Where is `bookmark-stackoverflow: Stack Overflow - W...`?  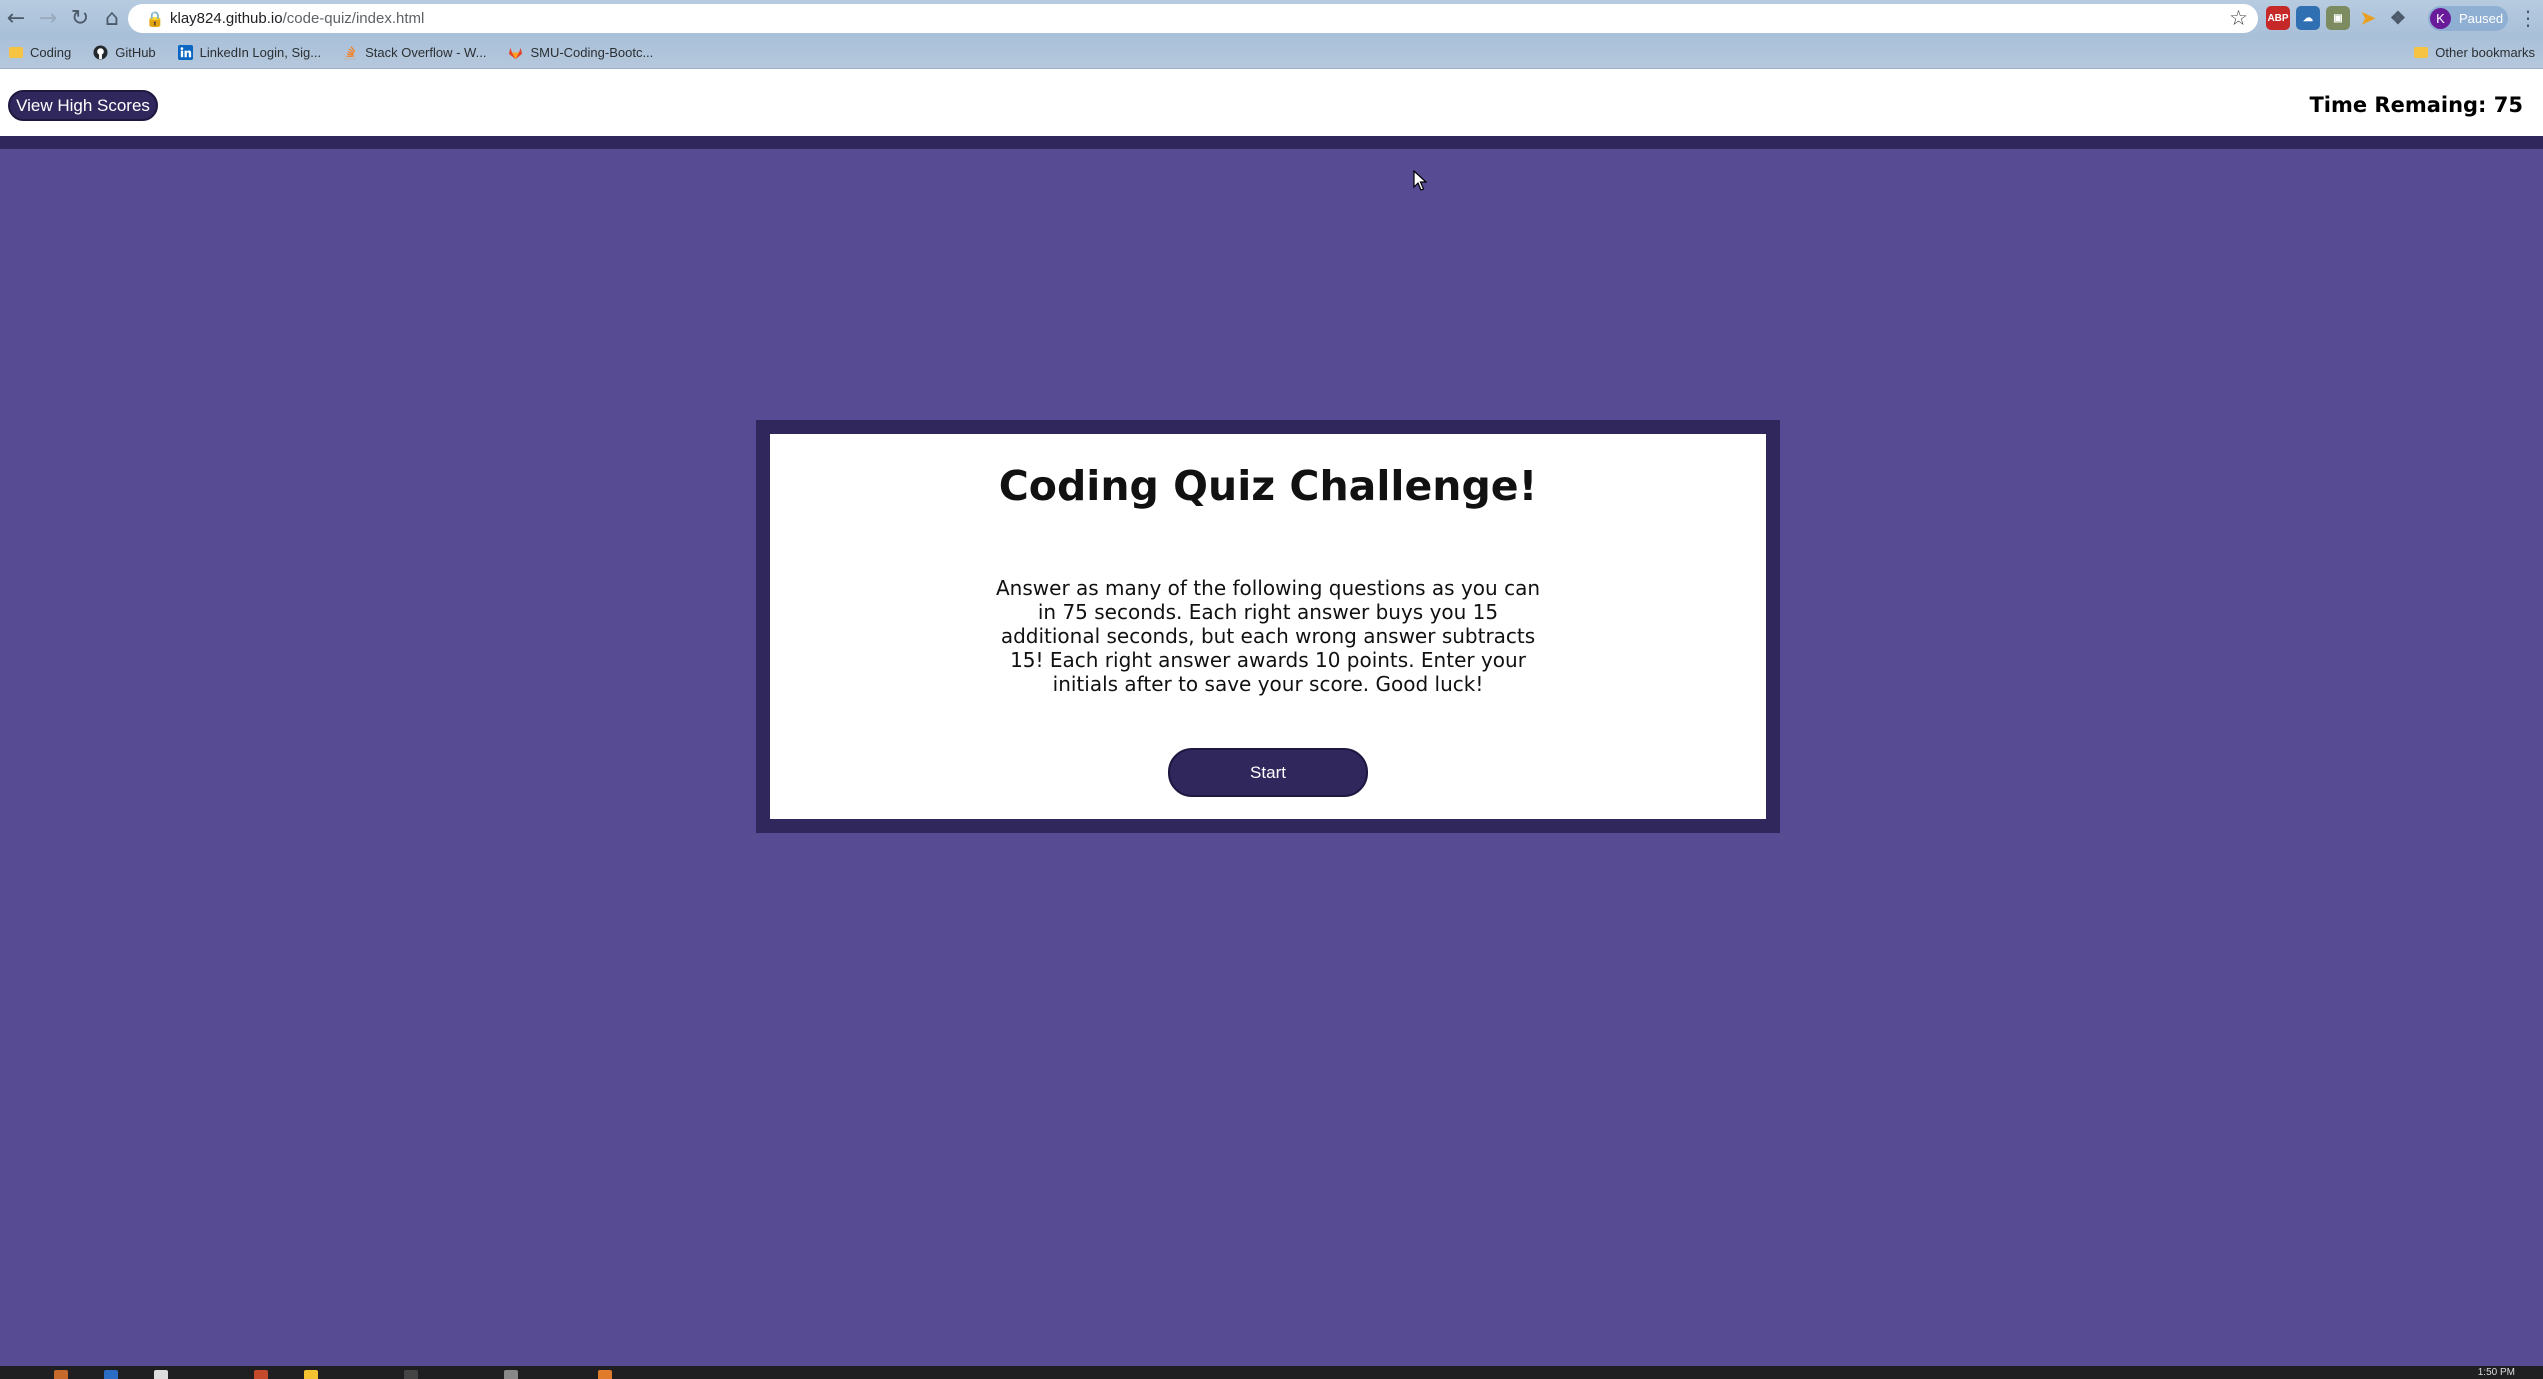 bookmark-stackoverflow: Stack Overflow - W... is located at coordinates (414, 52).